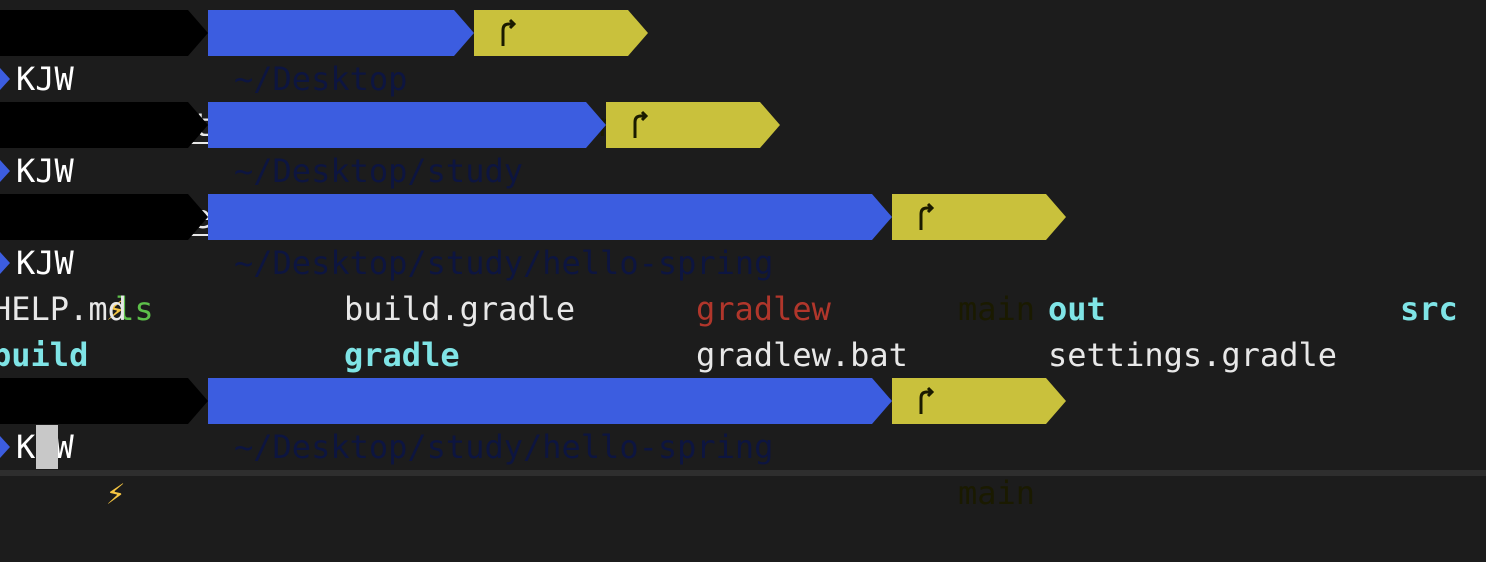 The width and height of the screenshot is (1486, 562). I want to click on directory-entry: src, so click(1429, 309).